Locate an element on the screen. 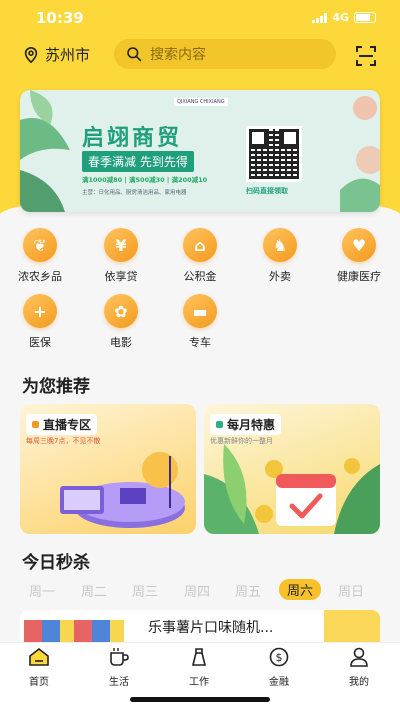  tab-label: 工作 is located at coordinates (199, 682).